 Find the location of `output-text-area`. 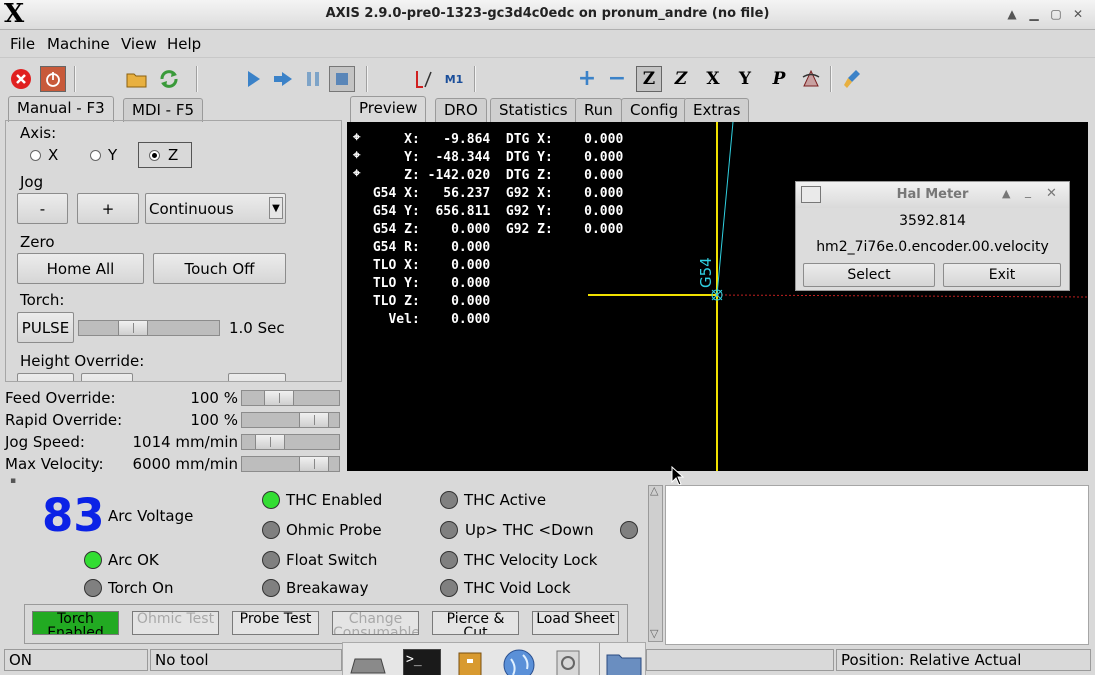

output-text-area is located at coordinates (877, 565).